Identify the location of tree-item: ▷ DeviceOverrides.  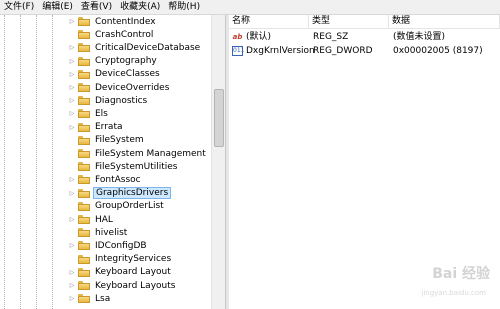
(119, 87).